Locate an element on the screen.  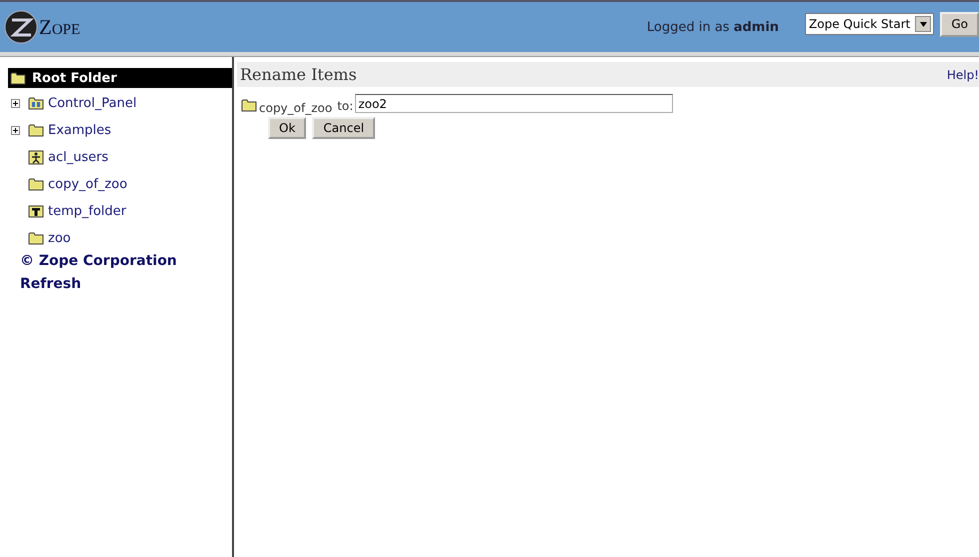
sidebar-link: Refresh is located at coordinates (120, 287).